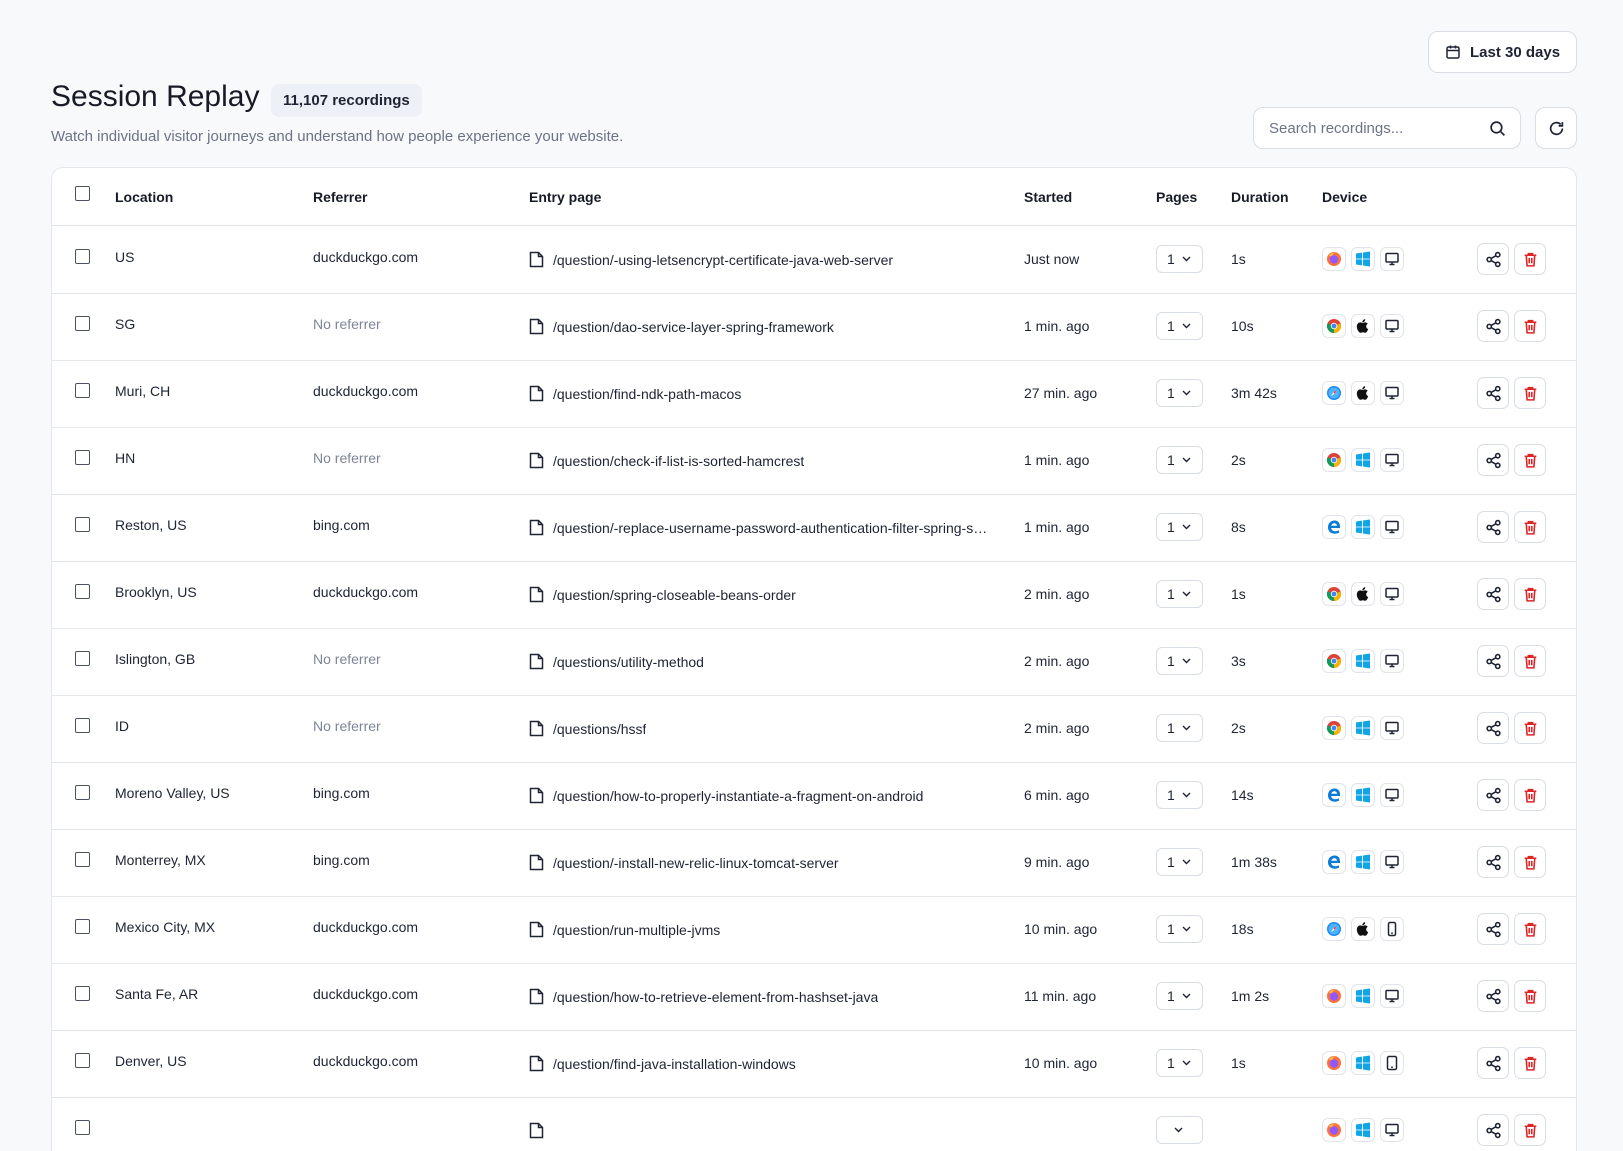 The image size is (1623, 1151). I want to click on column-header-started: Started, so click(1048, 197).